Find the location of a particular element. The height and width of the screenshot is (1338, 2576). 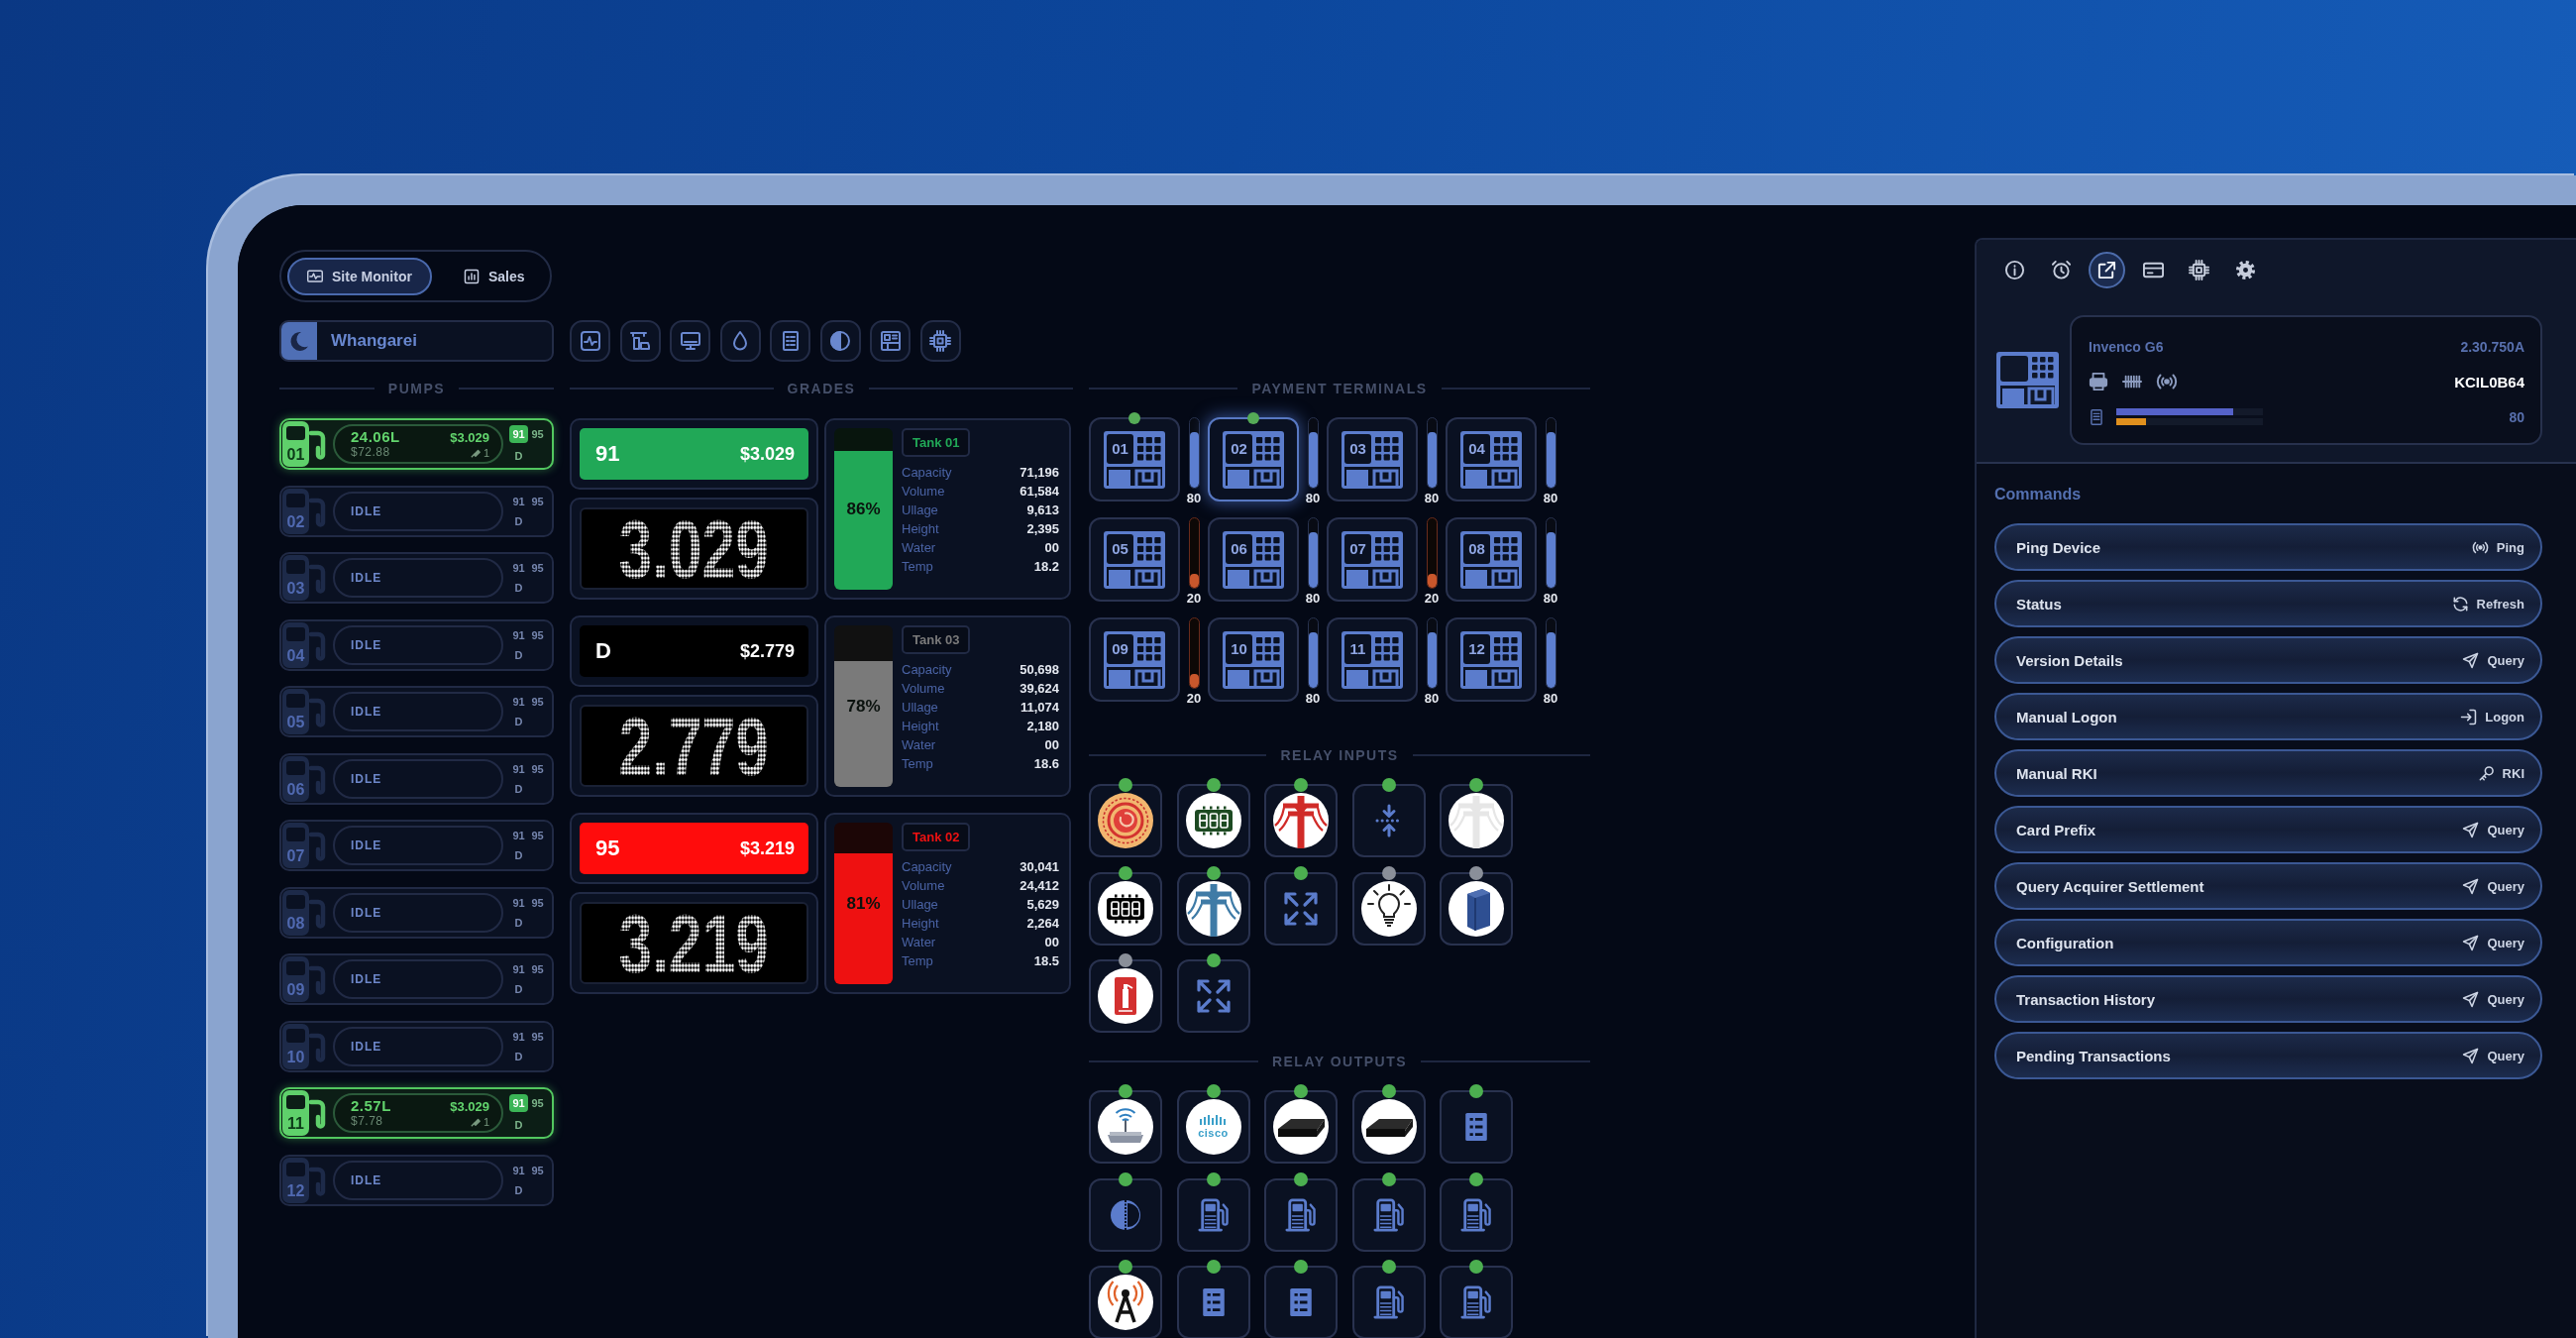

pump-number: 12 is located at coordinates (295, 1180).